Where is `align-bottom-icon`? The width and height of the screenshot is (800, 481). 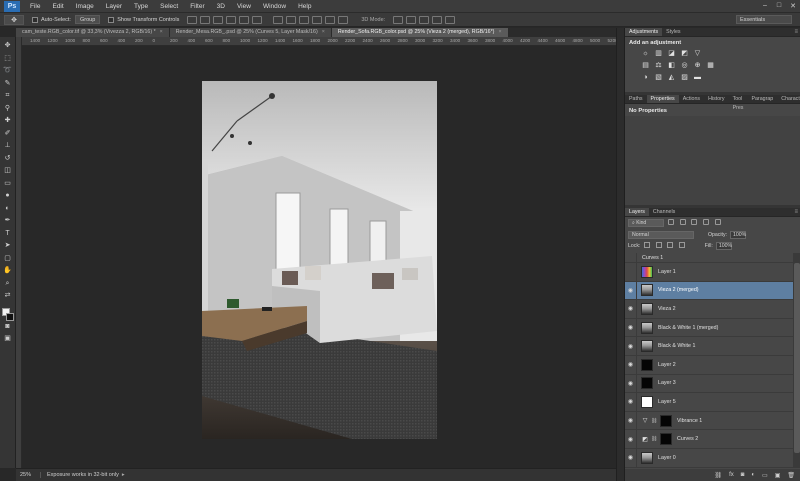 align-bottom-icon is located at coordinates (218, 19).